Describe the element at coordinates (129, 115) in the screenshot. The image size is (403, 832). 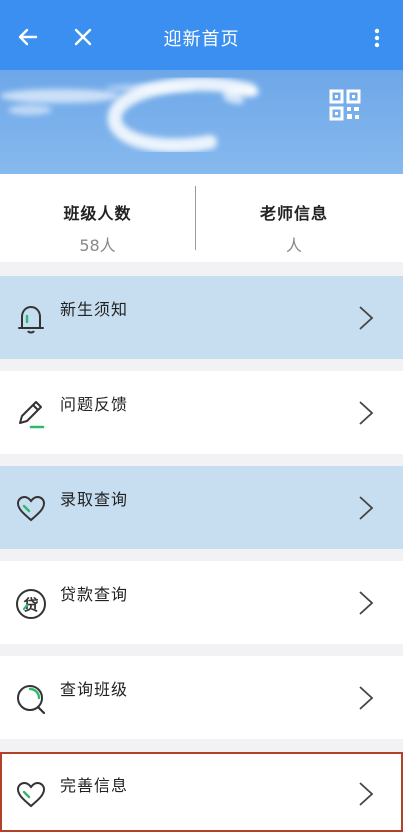
I see `cloud-decoration` at that location.